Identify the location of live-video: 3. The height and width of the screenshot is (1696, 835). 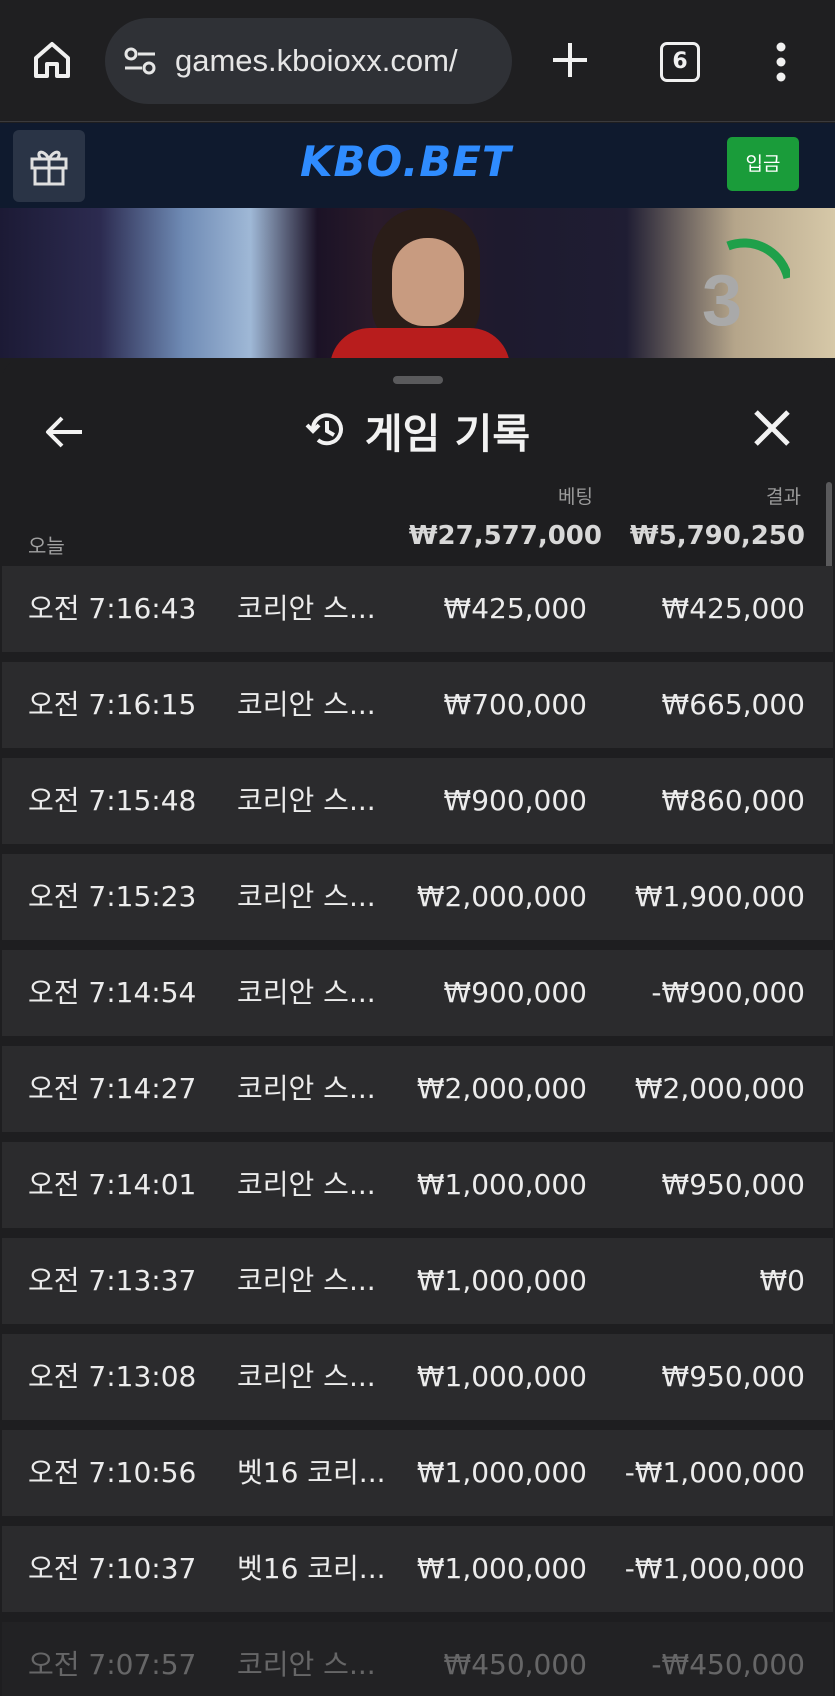
(417, 283).